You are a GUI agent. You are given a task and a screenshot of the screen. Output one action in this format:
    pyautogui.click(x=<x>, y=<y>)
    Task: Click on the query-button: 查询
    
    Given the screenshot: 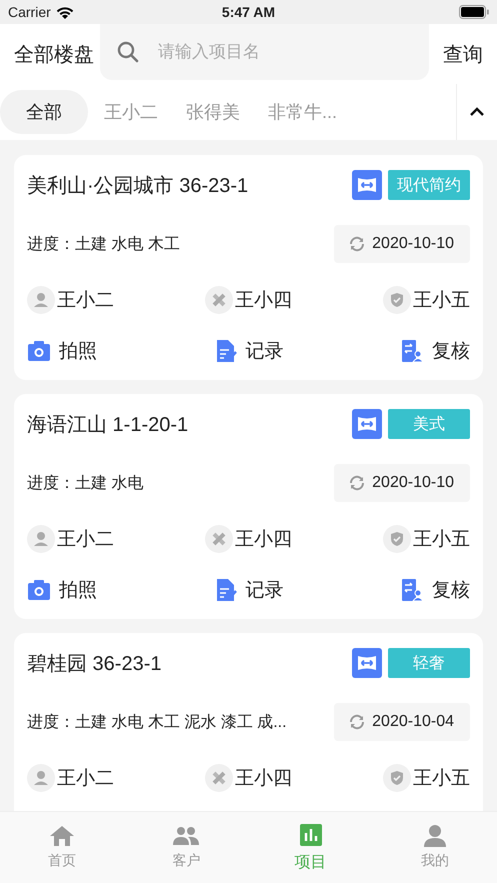 What is the action you would take?
    pyautogui.click(x=463, y=54)
    